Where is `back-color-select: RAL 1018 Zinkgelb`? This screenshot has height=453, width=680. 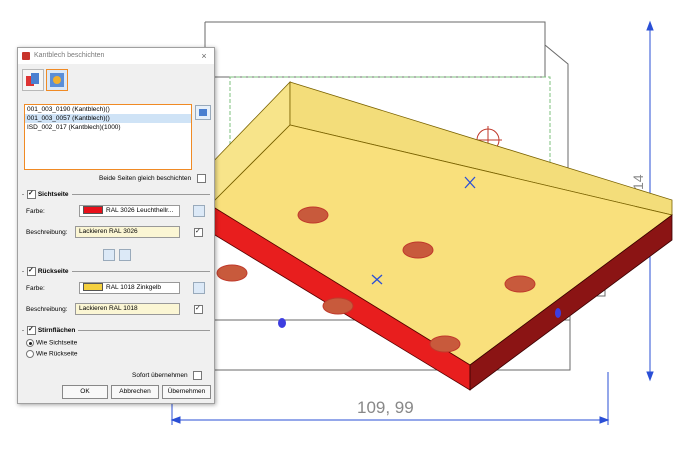 back-color-select: RAL 1018 Zinkgelb is located at coordinates (129, 288).